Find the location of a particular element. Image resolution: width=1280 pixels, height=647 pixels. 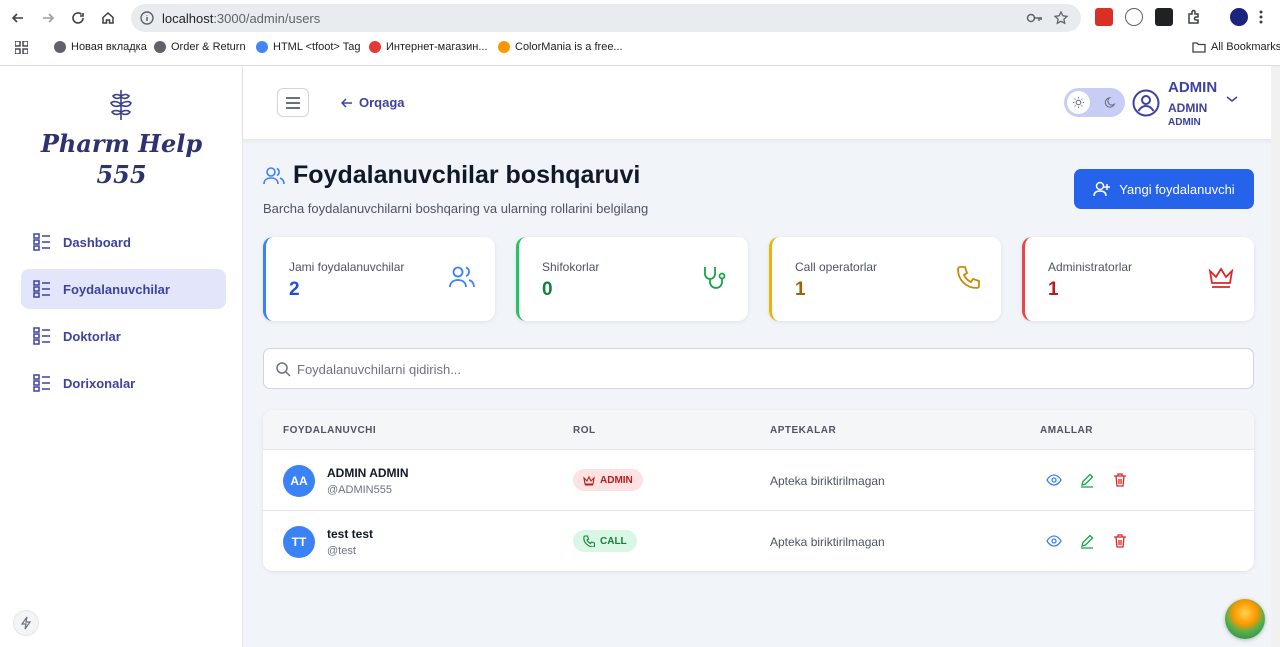

site-info-icon is located at coordinates (147, 18).